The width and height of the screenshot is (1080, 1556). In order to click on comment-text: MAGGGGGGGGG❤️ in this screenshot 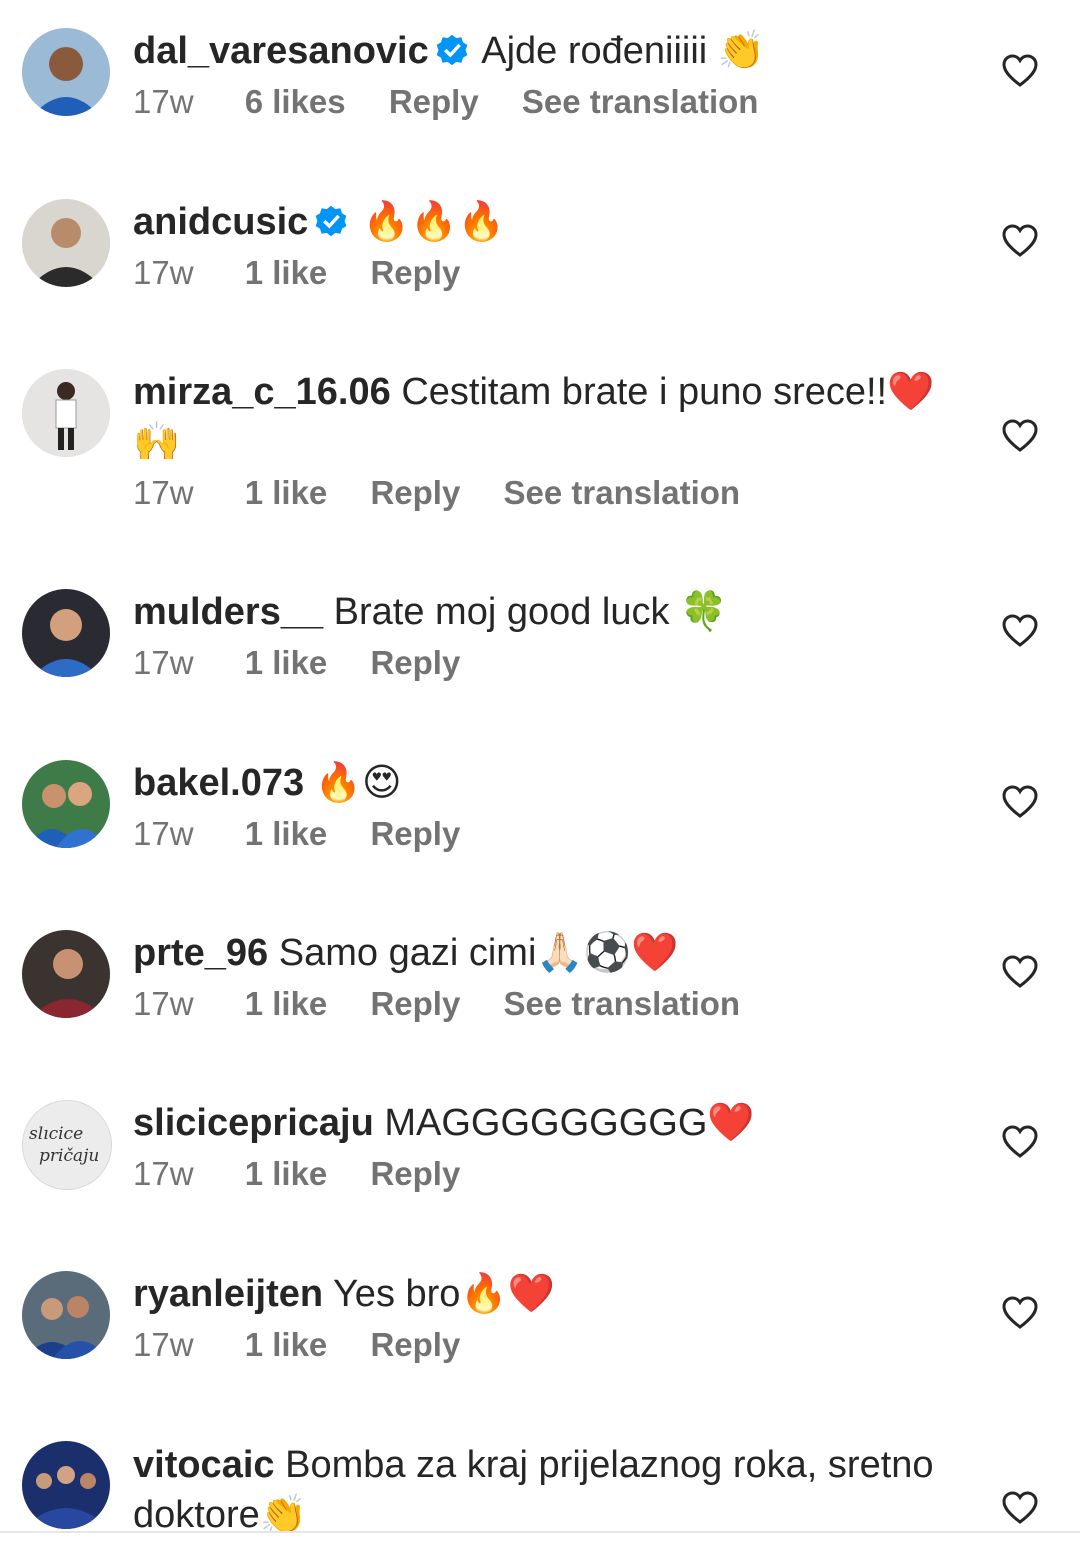, I will do `click(569, 1123)`.